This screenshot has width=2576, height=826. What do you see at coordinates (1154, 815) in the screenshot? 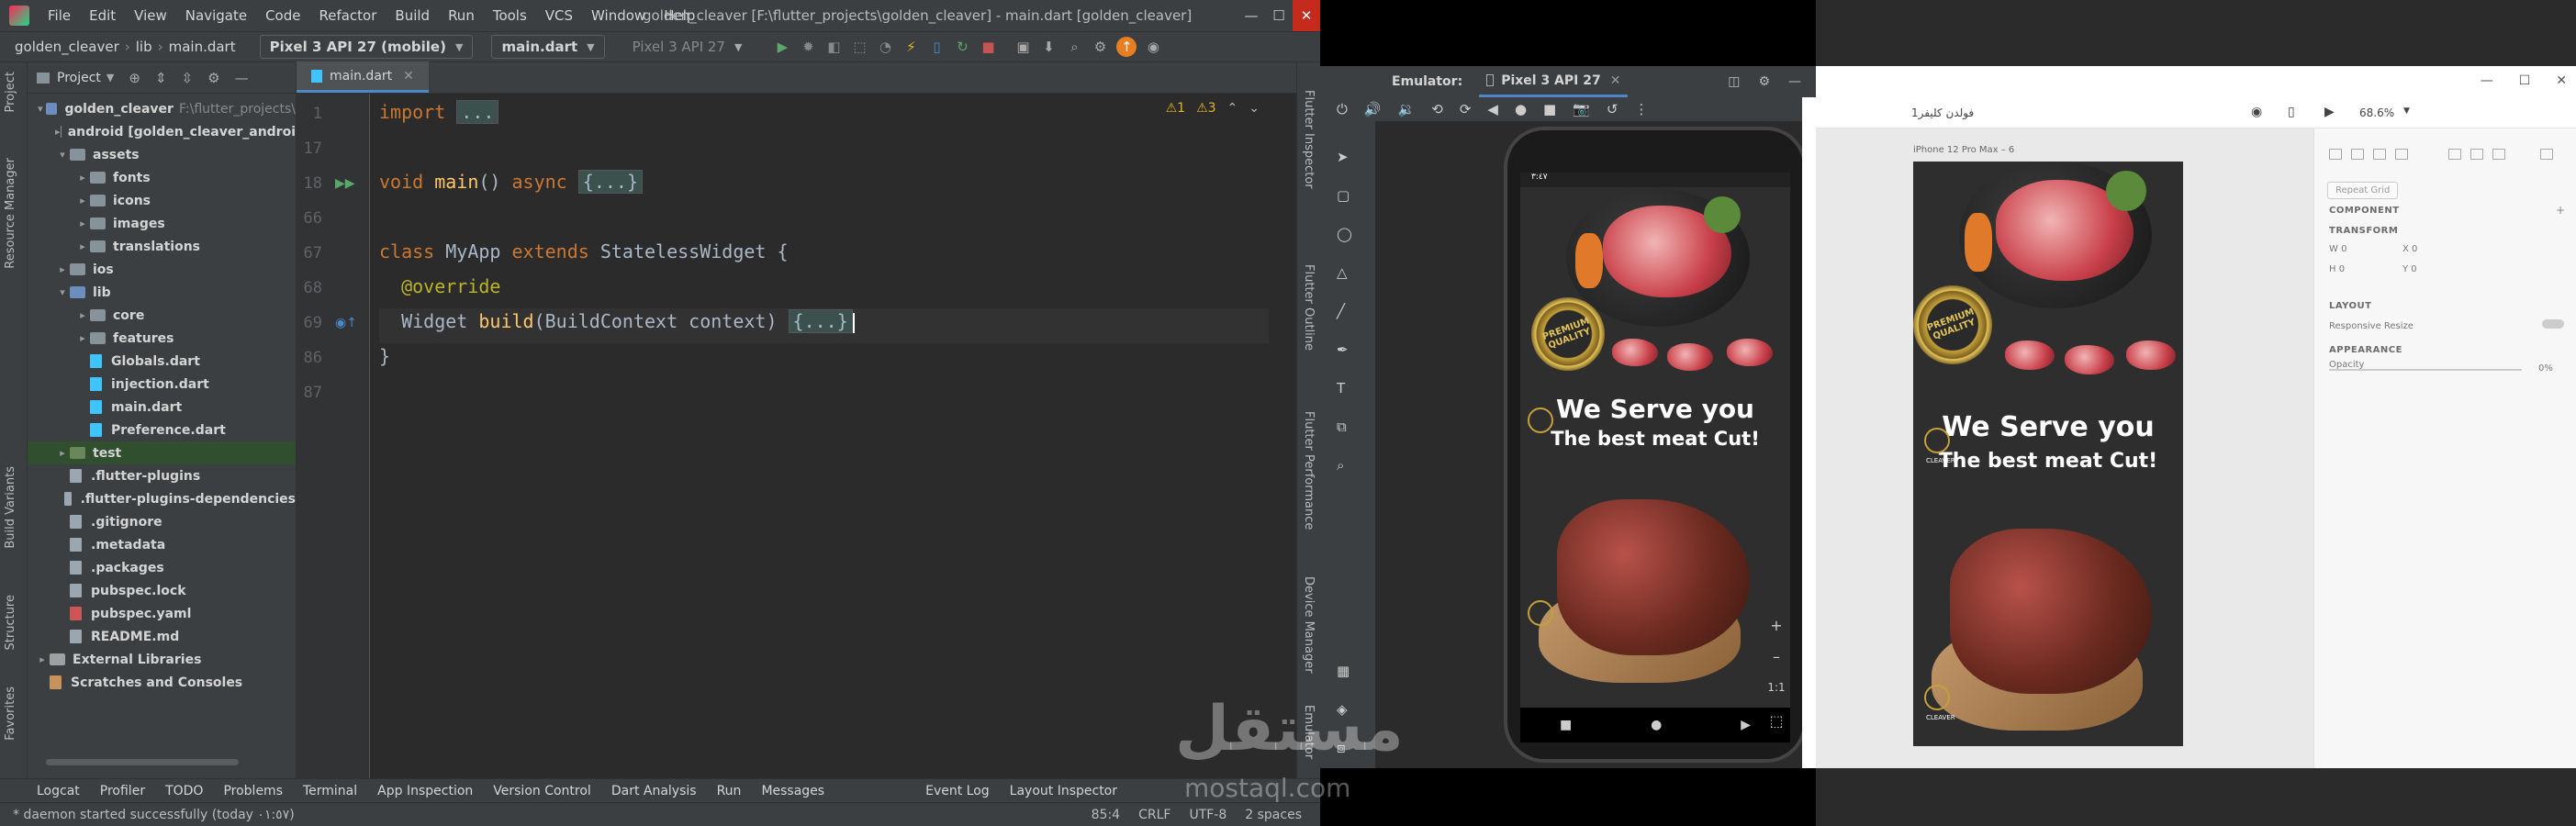
I see `line-separator: CRLF` at bounding box center [1154, 815].